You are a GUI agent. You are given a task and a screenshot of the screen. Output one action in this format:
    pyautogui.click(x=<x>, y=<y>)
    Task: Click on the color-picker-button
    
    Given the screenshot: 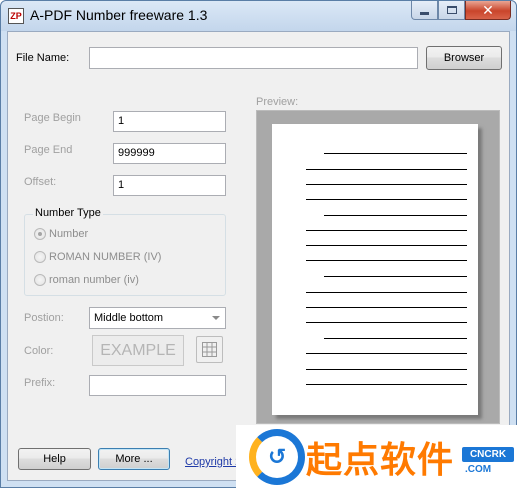 What is the action you would take?
    pyautogui.click(x=209, y=349)
    